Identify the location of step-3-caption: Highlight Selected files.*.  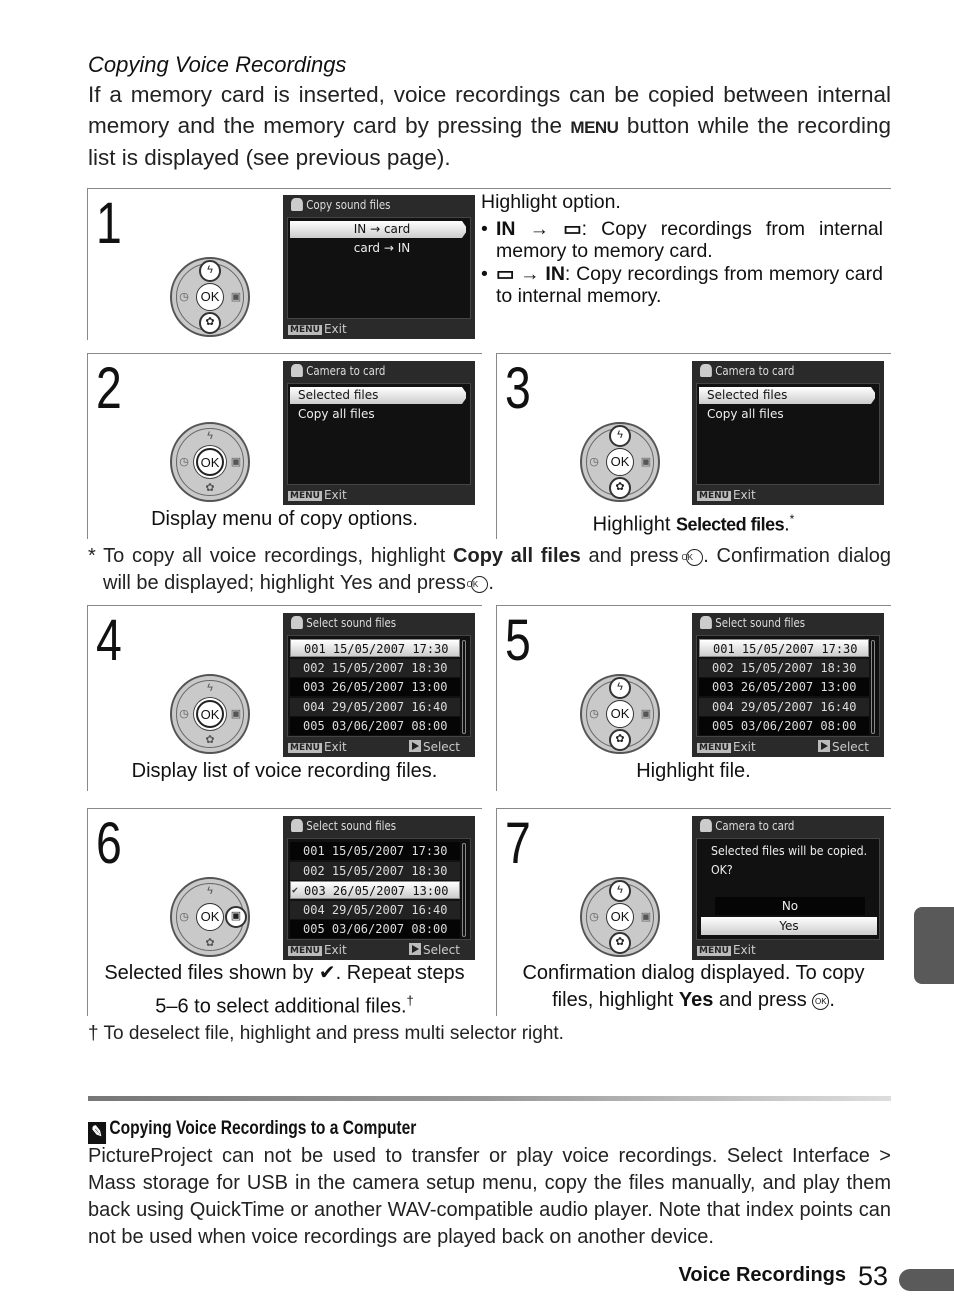
(693, 524).